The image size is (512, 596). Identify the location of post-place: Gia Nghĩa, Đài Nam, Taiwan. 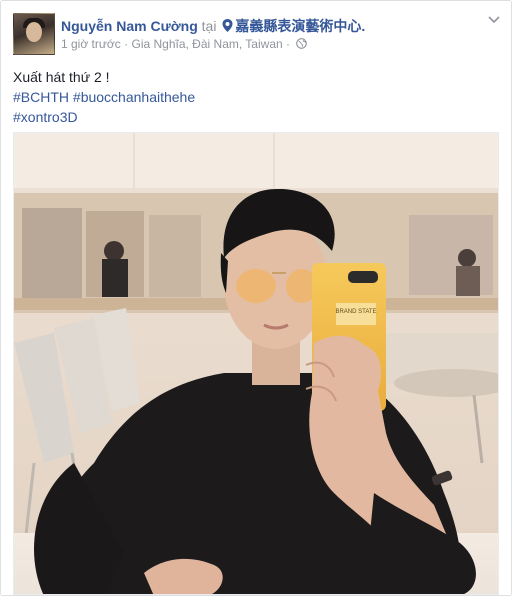
(206, 44).